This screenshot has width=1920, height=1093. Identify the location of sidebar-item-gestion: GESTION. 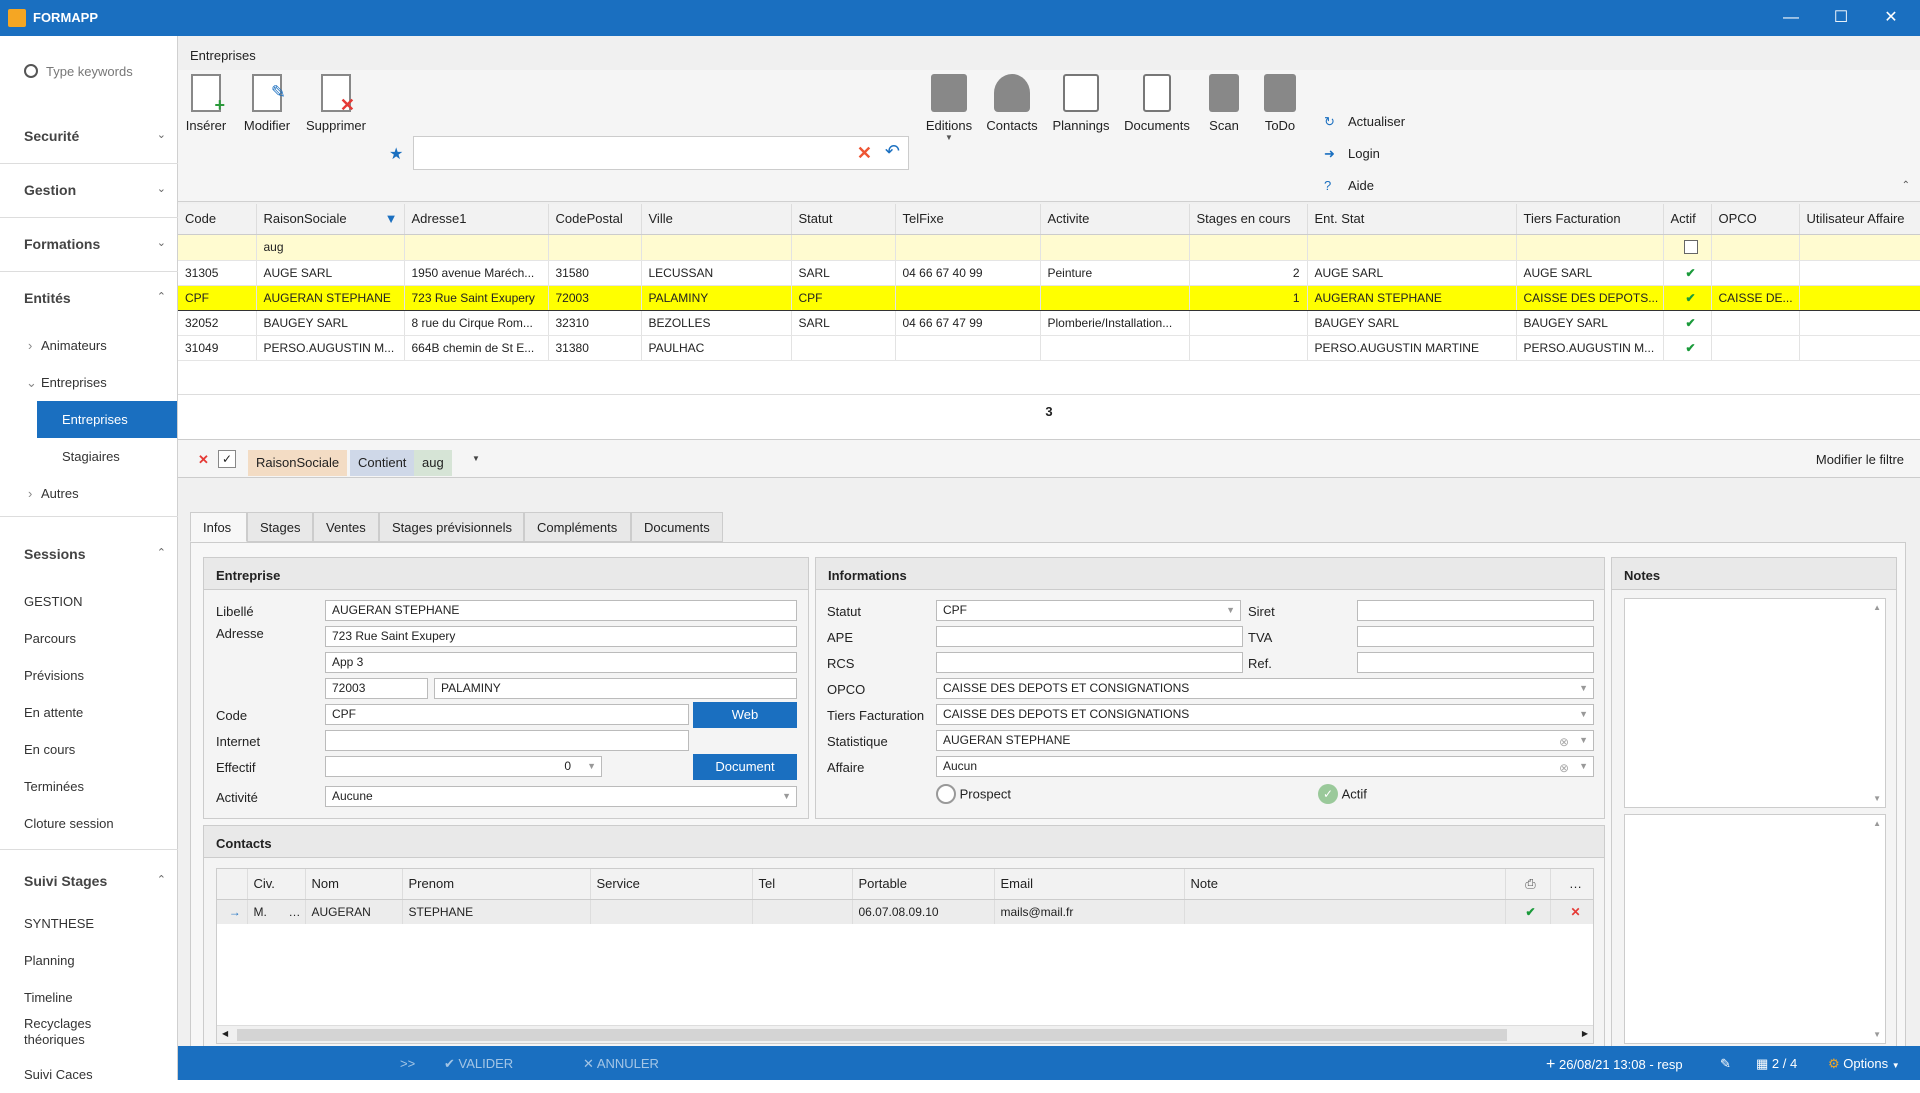
(89, 601).